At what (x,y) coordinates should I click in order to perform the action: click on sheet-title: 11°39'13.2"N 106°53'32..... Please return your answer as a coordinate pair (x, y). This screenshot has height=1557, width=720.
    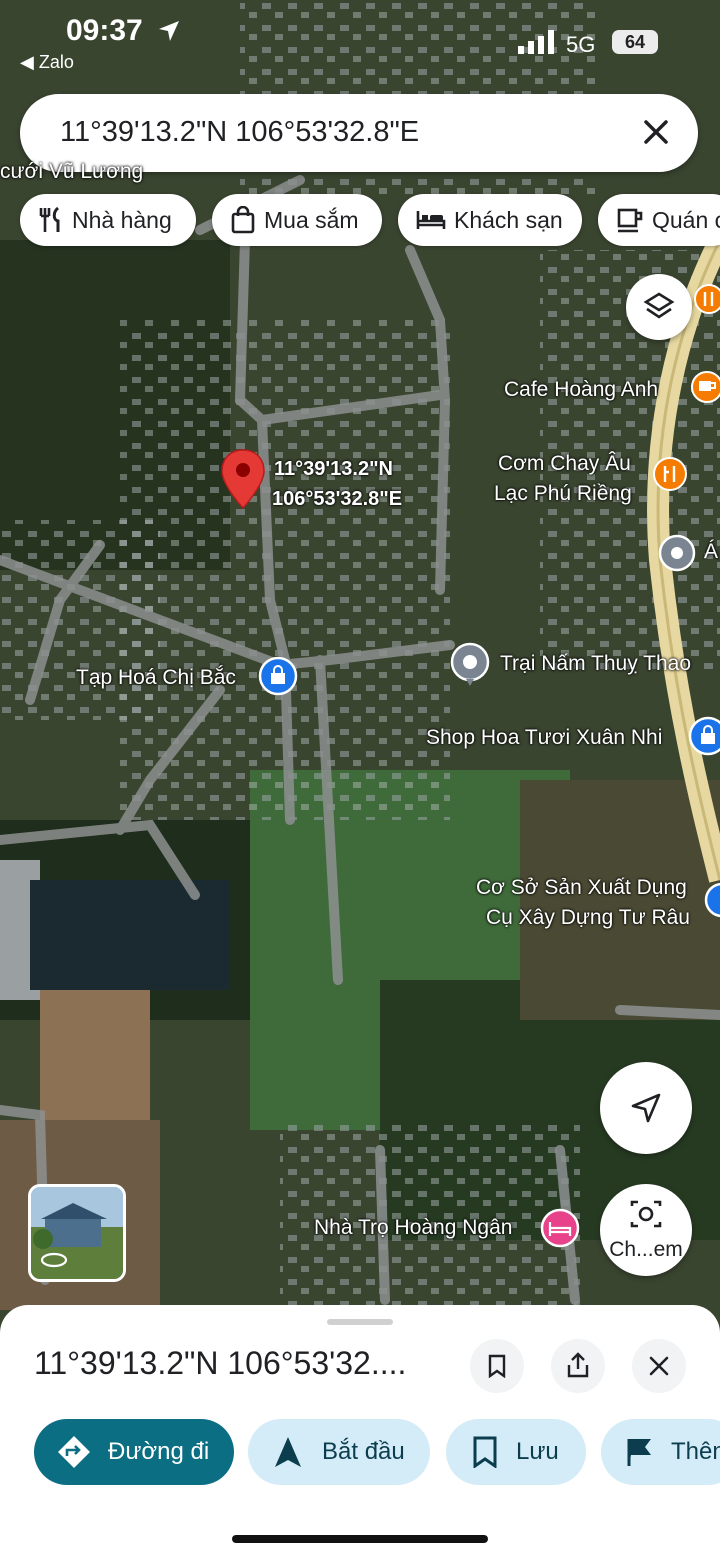
    Looking at the image, I should click on (220, 1363).